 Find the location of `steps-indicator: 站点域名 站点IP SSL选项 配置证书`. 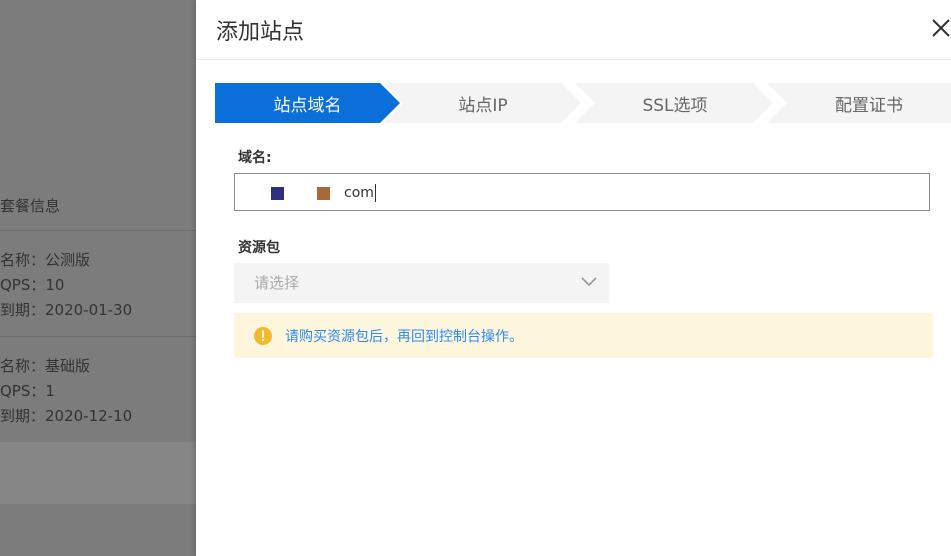

steps-indicator: 站点域名 站点IP SSL选项 配置证书 is located at coordinates (583, 103).